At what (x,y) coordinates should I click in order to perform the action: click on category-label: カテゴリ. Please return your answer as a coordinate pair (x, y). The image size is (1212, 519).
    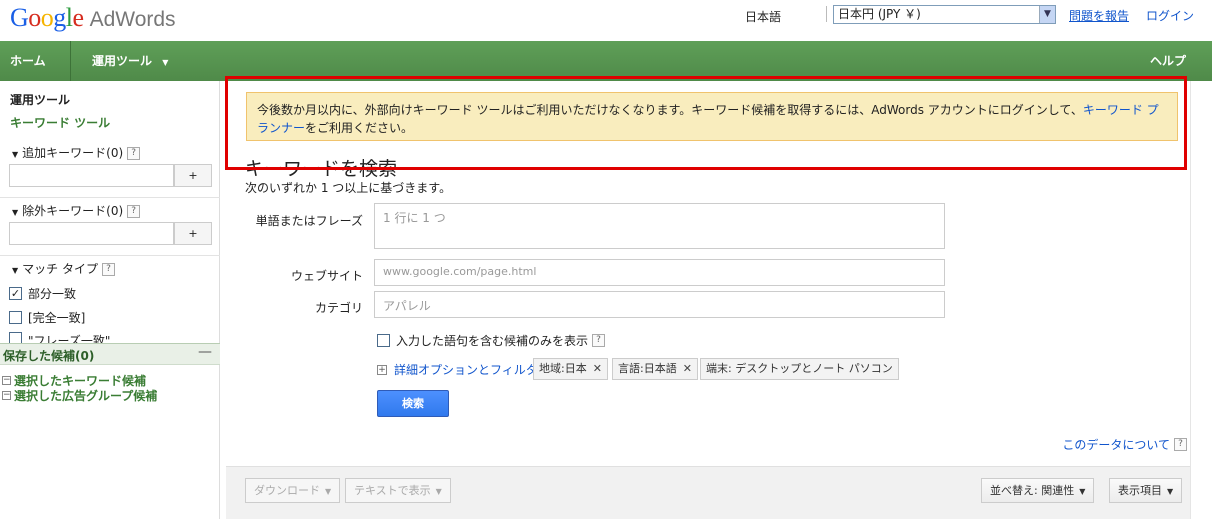
    Looking at the image, I should click on (338, 308).